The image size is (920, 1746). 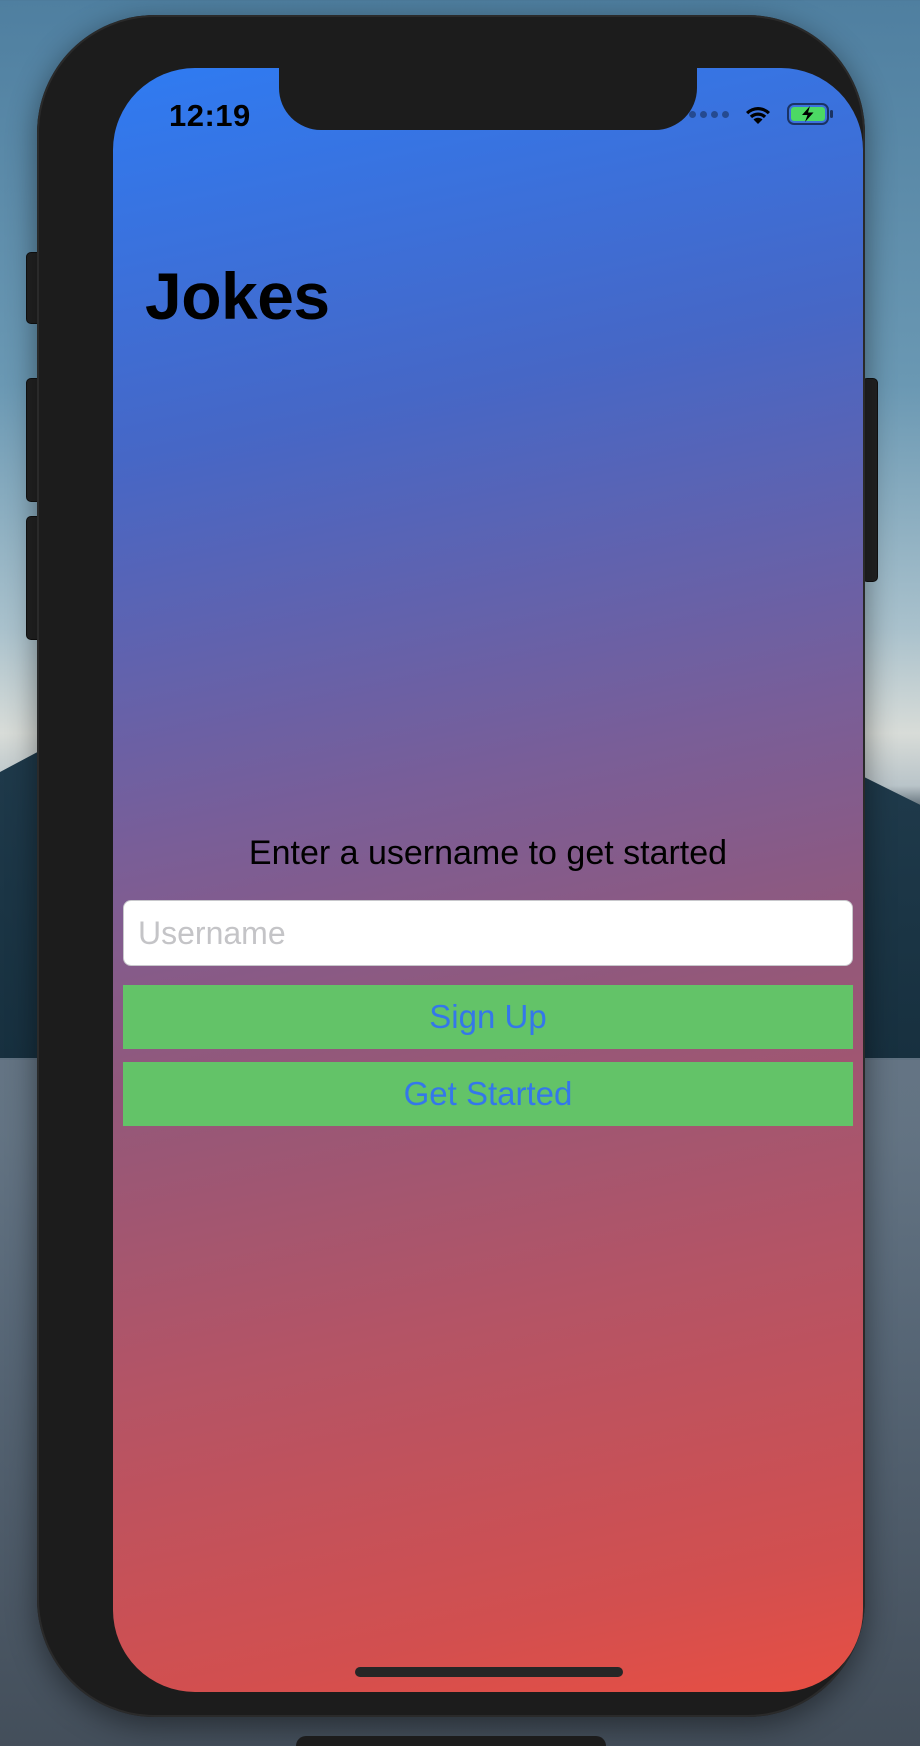 What do you see at coordinates (709, 114) in the screenshot?
I see `cellular-signal-icon` at bounding box center [709, 114].